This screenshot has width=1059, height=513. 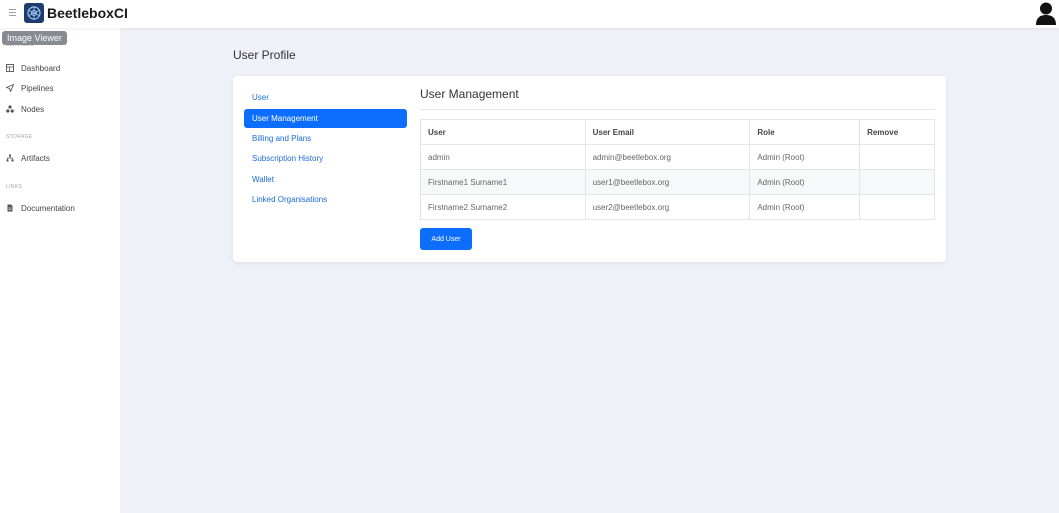 What do you see at coordinates (667, 132) in the screenshot?
I see `column-header-user-email: User Email` at bounding box center [667, 132].